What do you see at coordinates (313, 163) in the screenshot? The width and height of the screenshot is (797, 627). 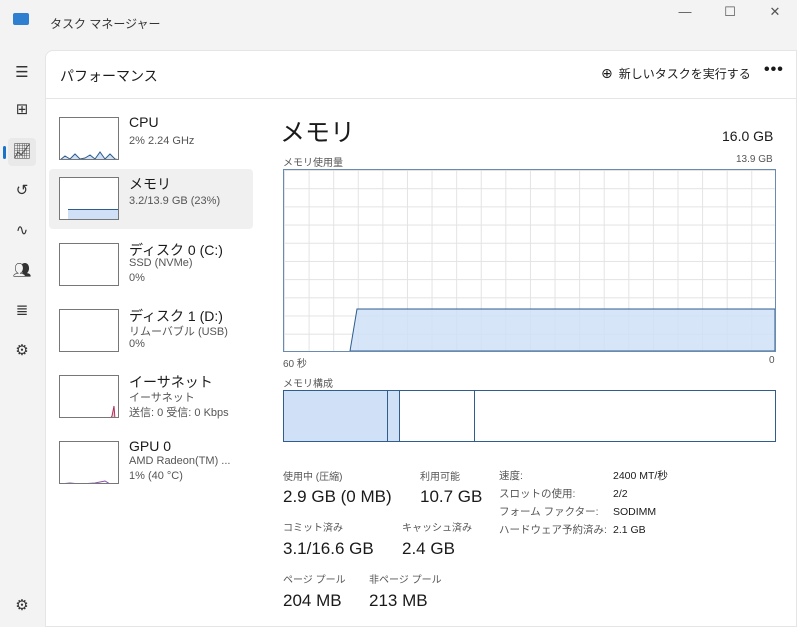 I see `usage-label: メモリ使用量` at bounding box center [313, 163].